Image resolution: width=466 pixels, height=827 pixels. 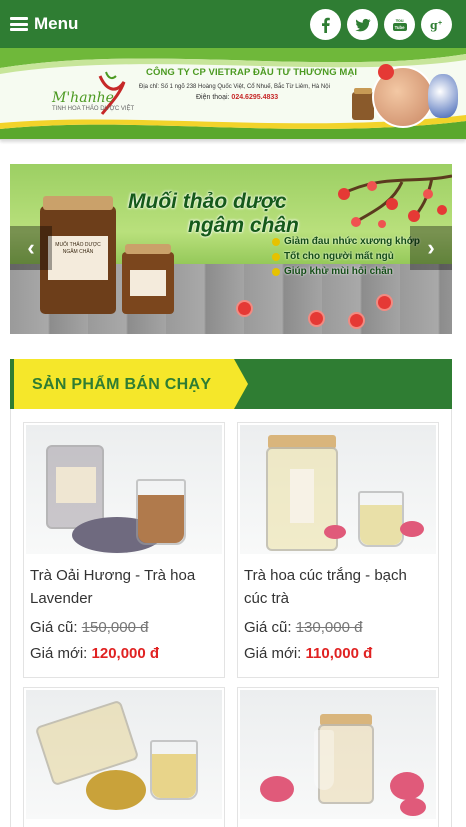 I want to click on menu-button: Menu, so click(x=44, y=24).